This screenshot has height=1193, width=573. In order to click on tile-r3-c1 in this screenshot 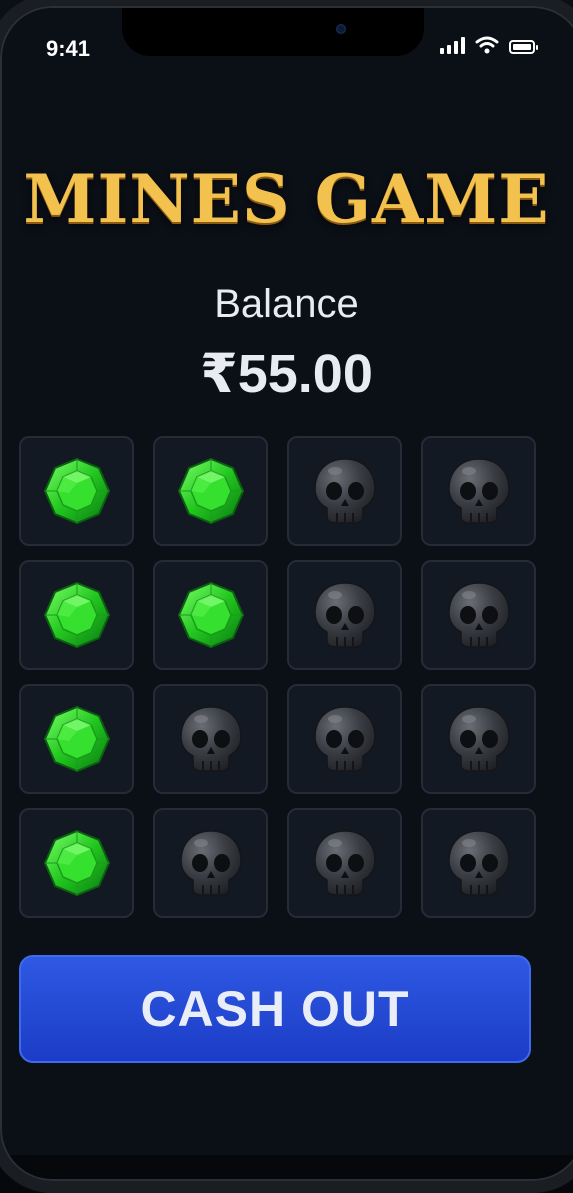, I will do `click(76, 739)`.